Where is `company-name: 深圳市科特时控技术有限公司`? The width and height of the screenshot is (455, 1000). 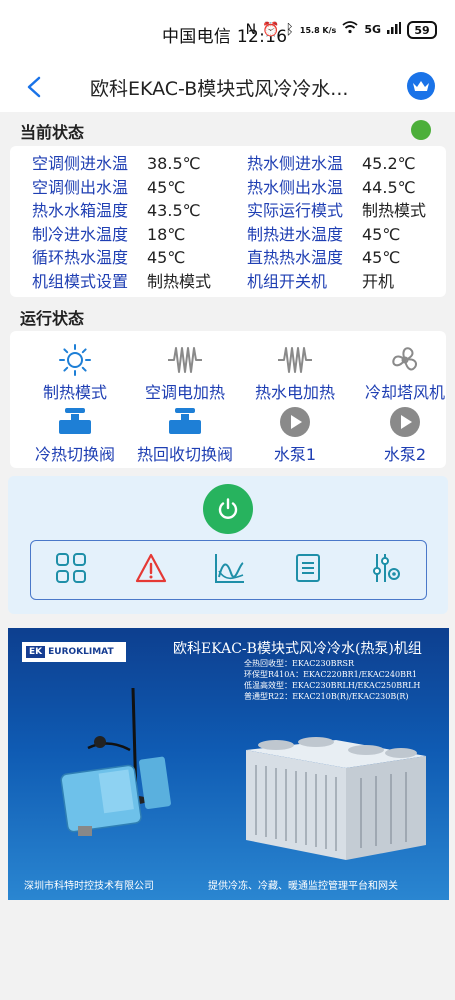
company-name: 深圳市科特时控技术有限公司 is located at coordinates (89, 886).